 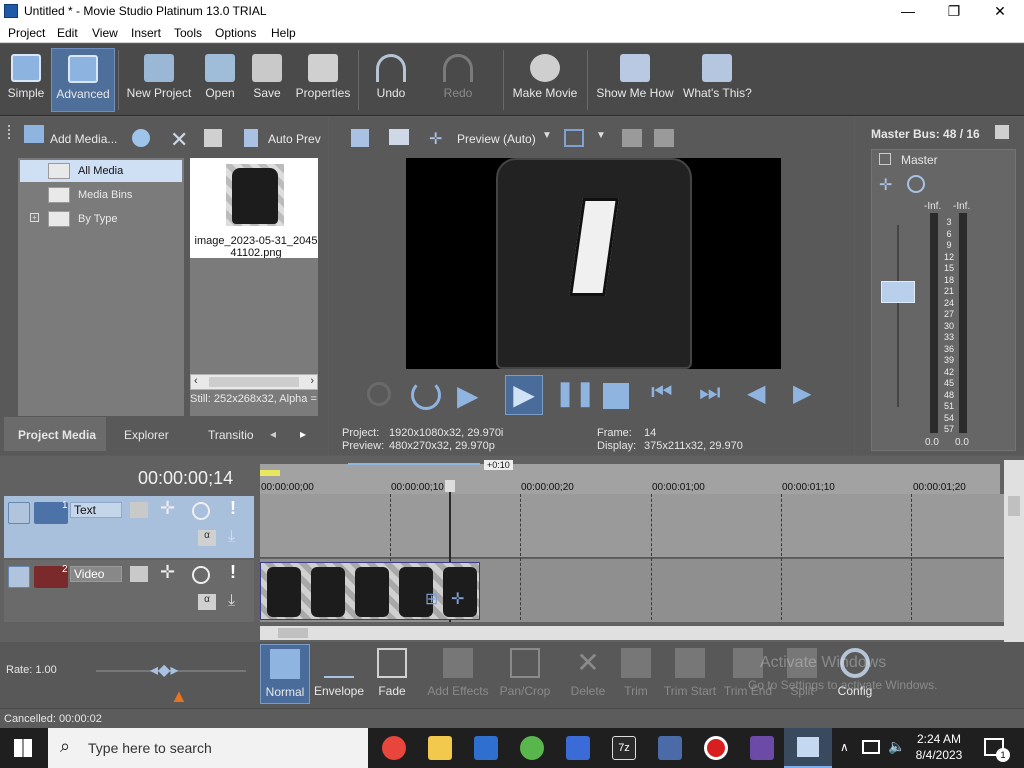 What do you see at coordinates (303, 434) in the screenshot?
I see `tab-scroll-right-icon: ▸` at bounding box center [303, 434].